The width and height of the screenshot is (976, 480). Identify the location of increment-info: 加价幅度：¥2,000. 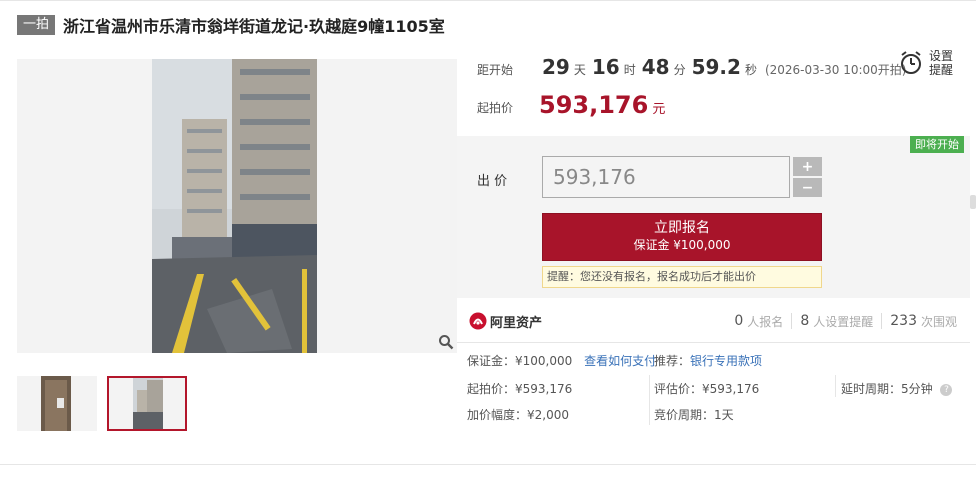
(518, 414).